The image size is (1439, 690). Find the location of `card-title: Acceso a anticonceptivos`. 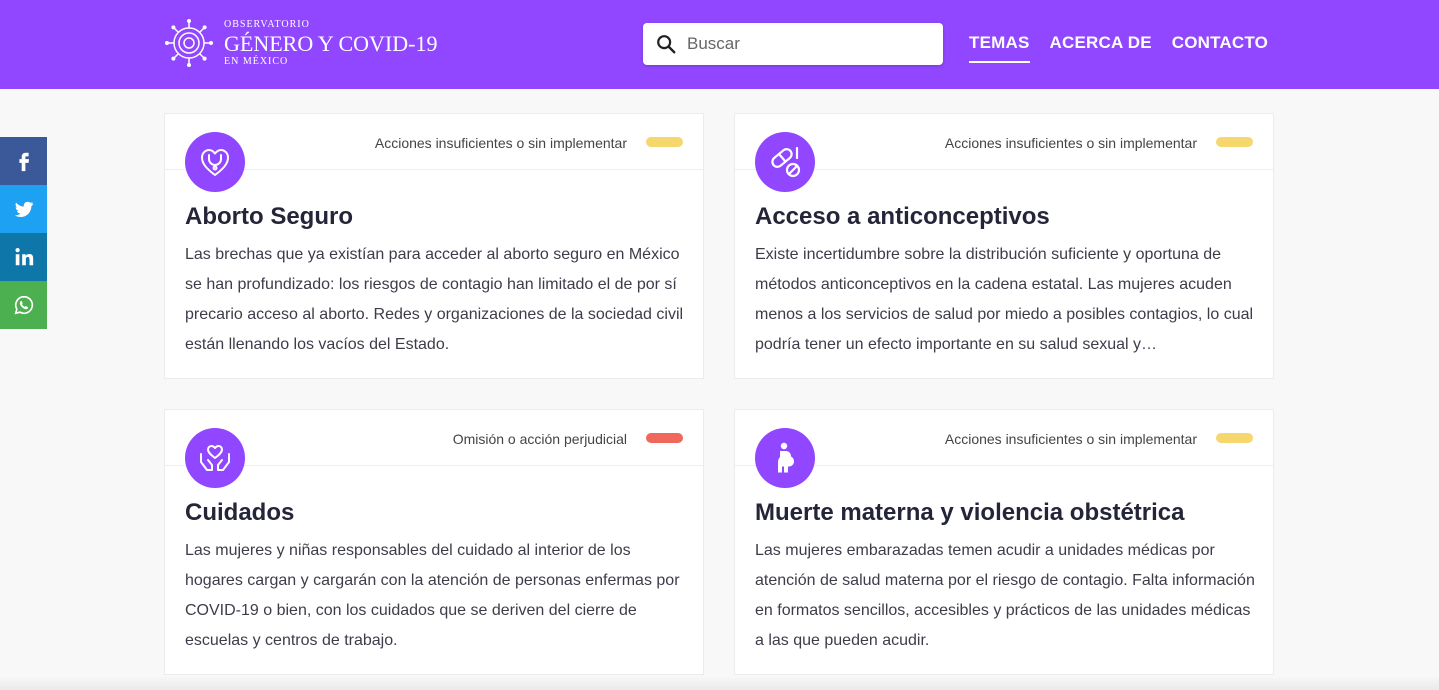

card-title: Acceso a anticonceptivos is located at coordinates (902, 217).